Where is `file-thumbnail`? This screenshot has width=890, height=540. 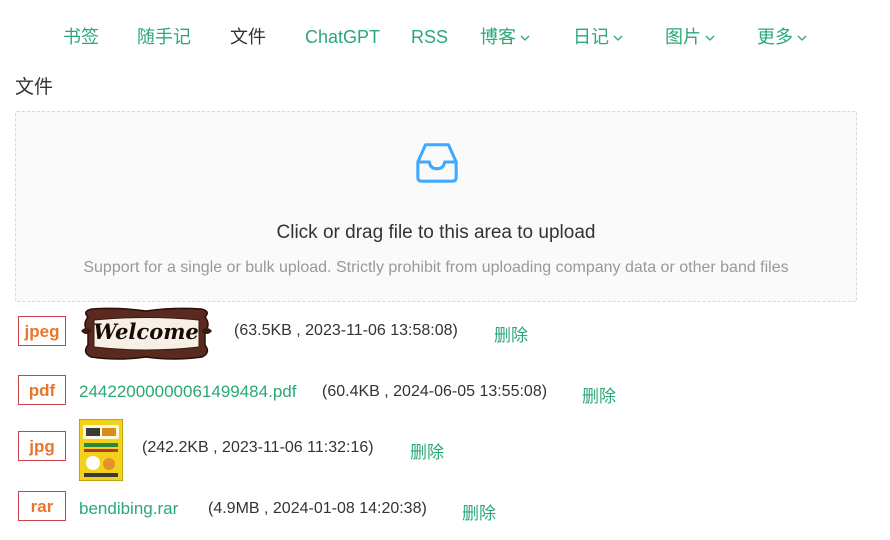
file-thumbnail is located at coordinates (101, 450).